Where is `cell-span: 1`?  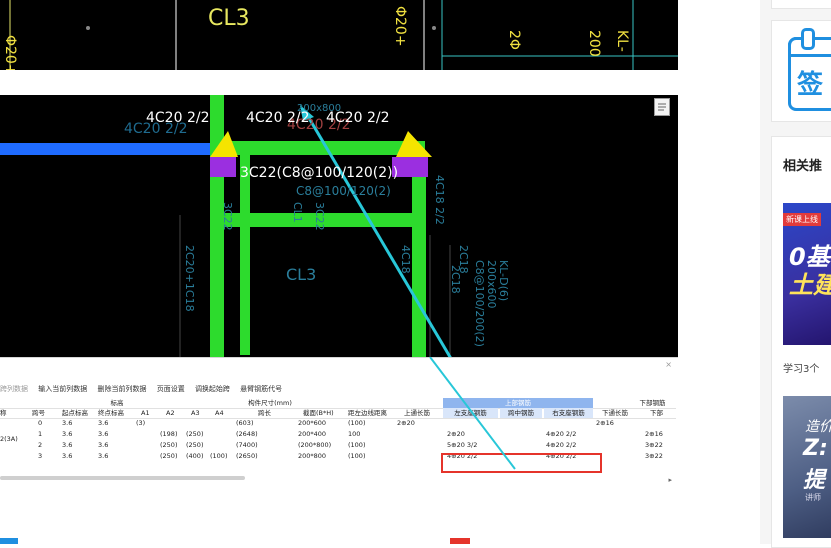 cell-span: 1 is located at coordinates (48, 434).